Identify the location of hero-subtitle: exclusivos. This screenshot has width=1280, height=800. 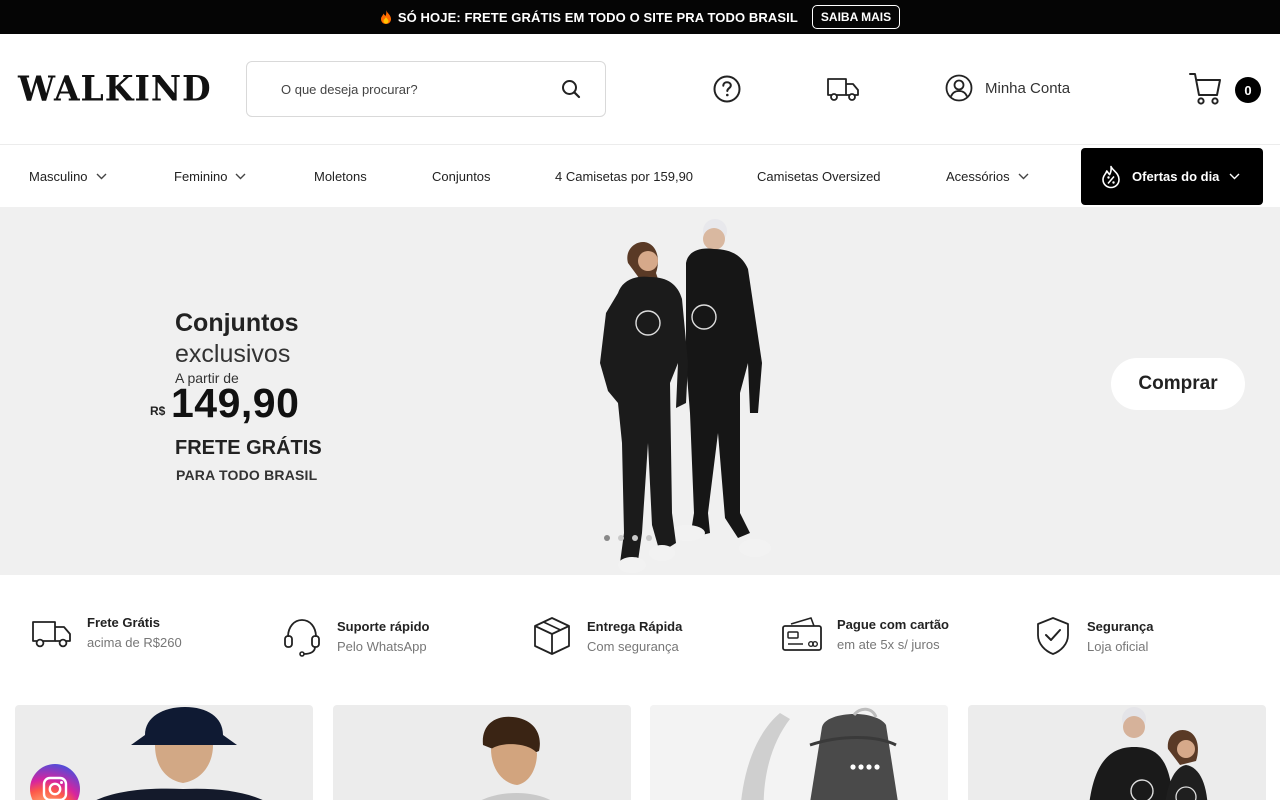
(233, 354).